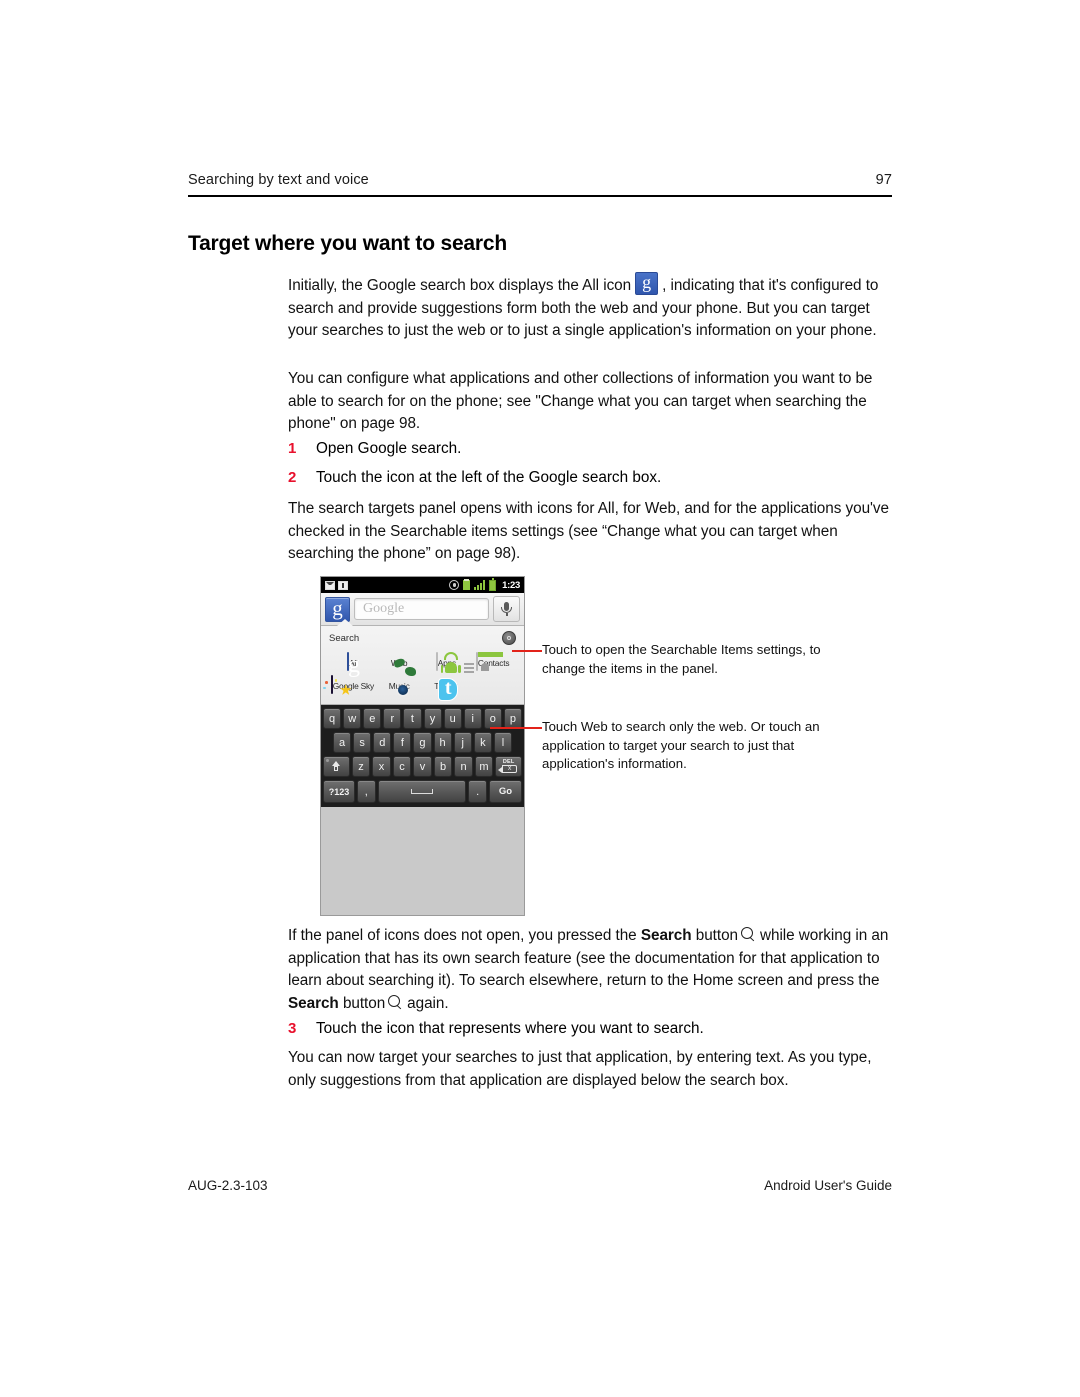 The image size is (1080, 1397). Describe the element at coordinates (347, 243) in the screenshot. I see `page-title: Target where you want to search` at that location.